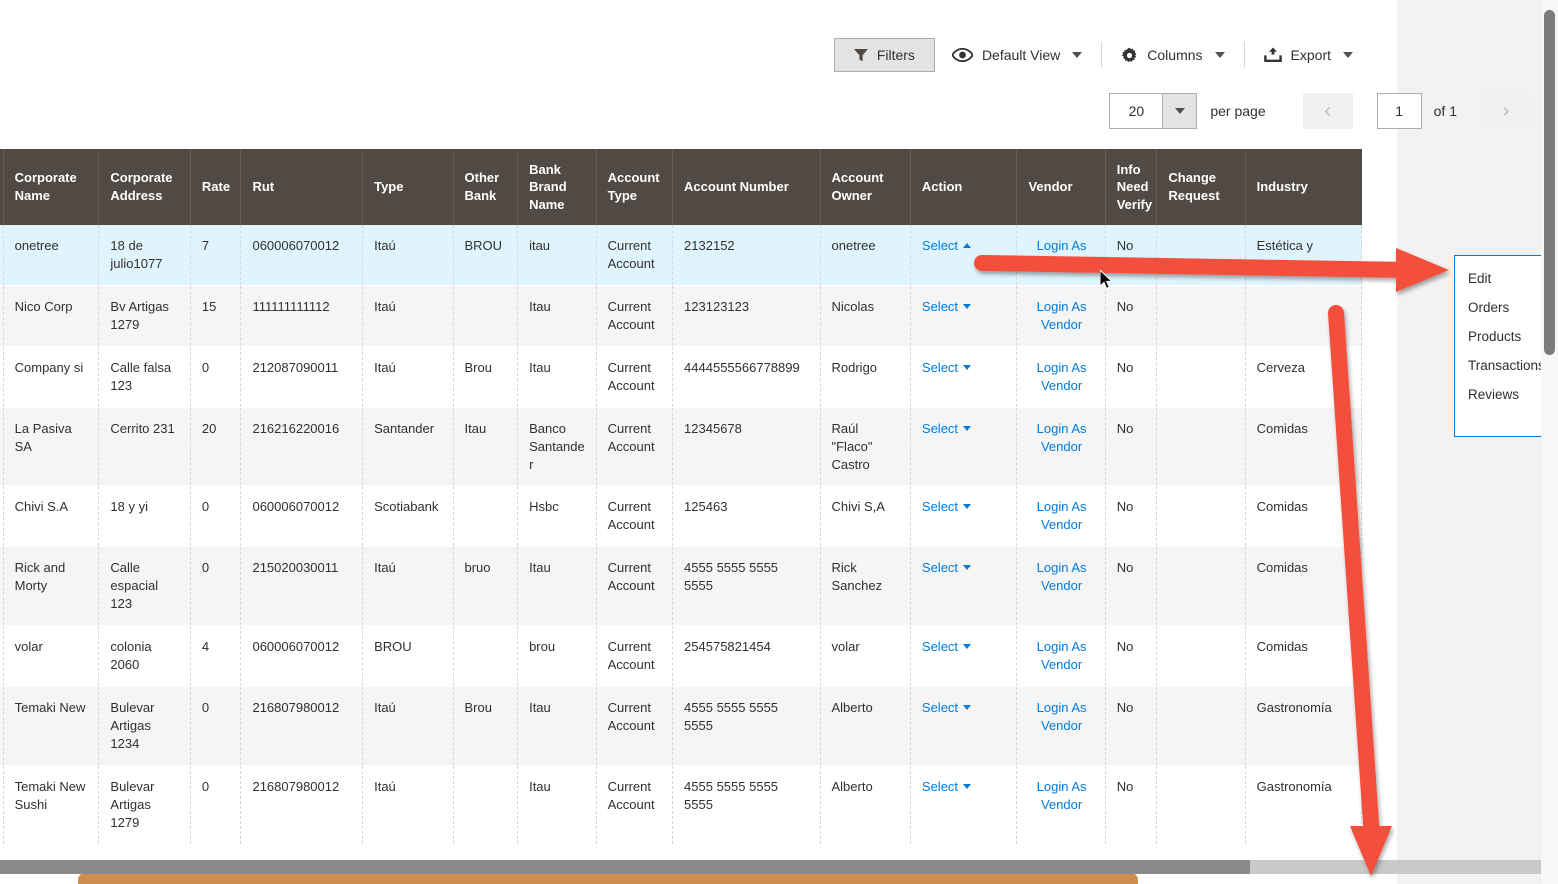 This screenshot has height=884, width=1558. Describe the element at coordinates (51, 255) in the screenshot. I see `row-corporate-name-cell: onetree` at that location.